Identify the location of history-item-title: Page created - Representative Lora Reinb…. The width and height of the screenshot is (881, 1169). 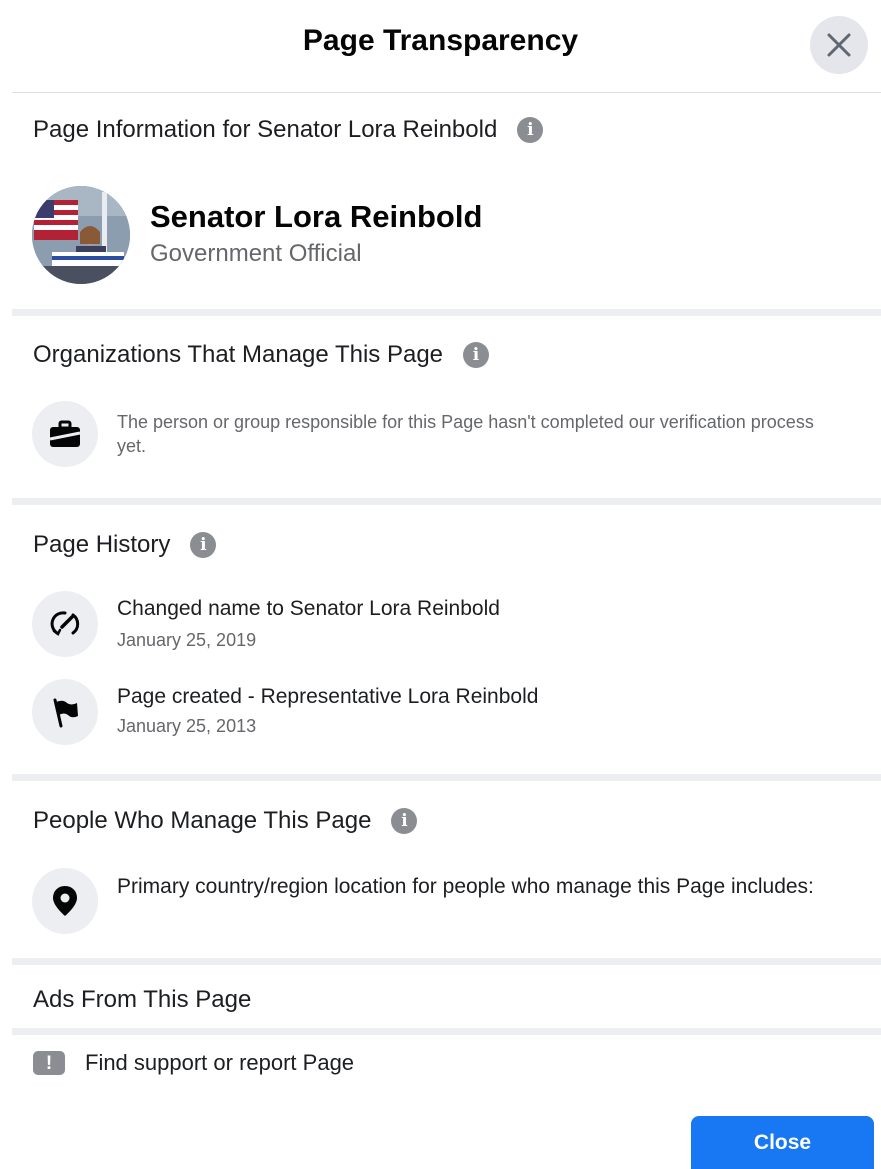
(328, 696).